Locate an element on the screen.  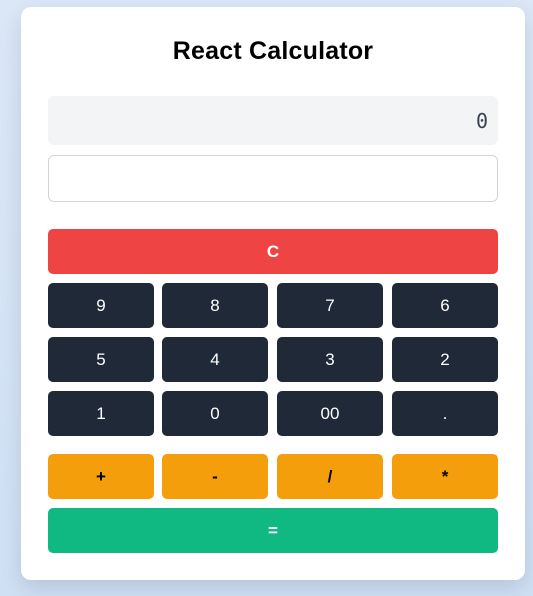
page-title: React Calculator is located at coordinates (273, 51).